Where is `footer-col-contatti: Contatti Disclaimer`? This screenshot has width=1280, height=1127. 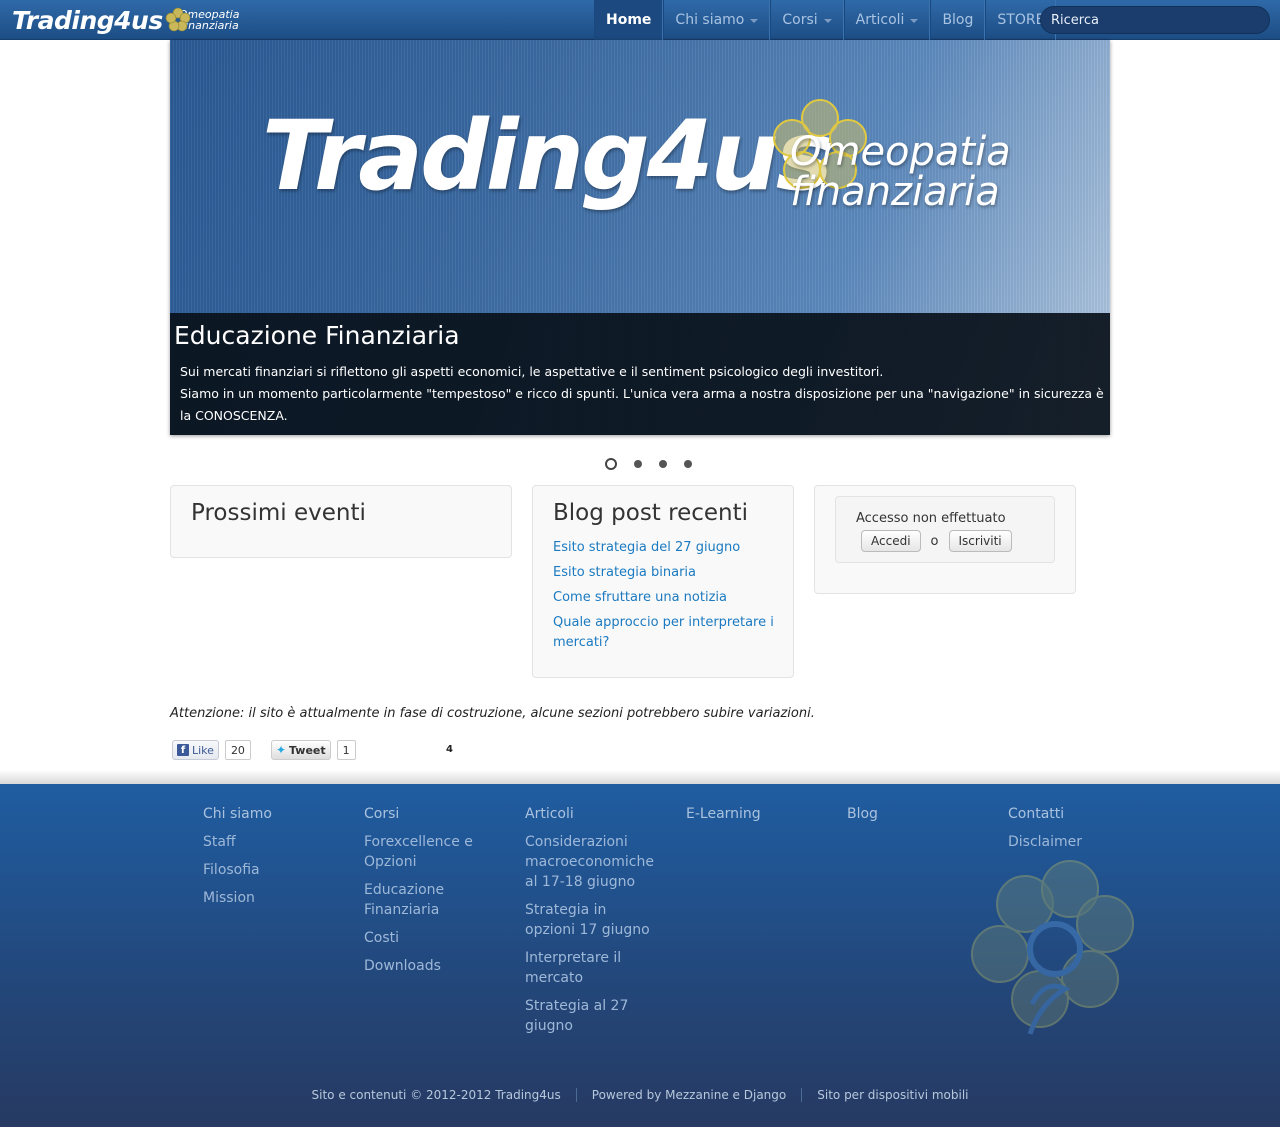
footer-col-contatti: Contatti Disclaimer is located at coordinates (1075, 832).